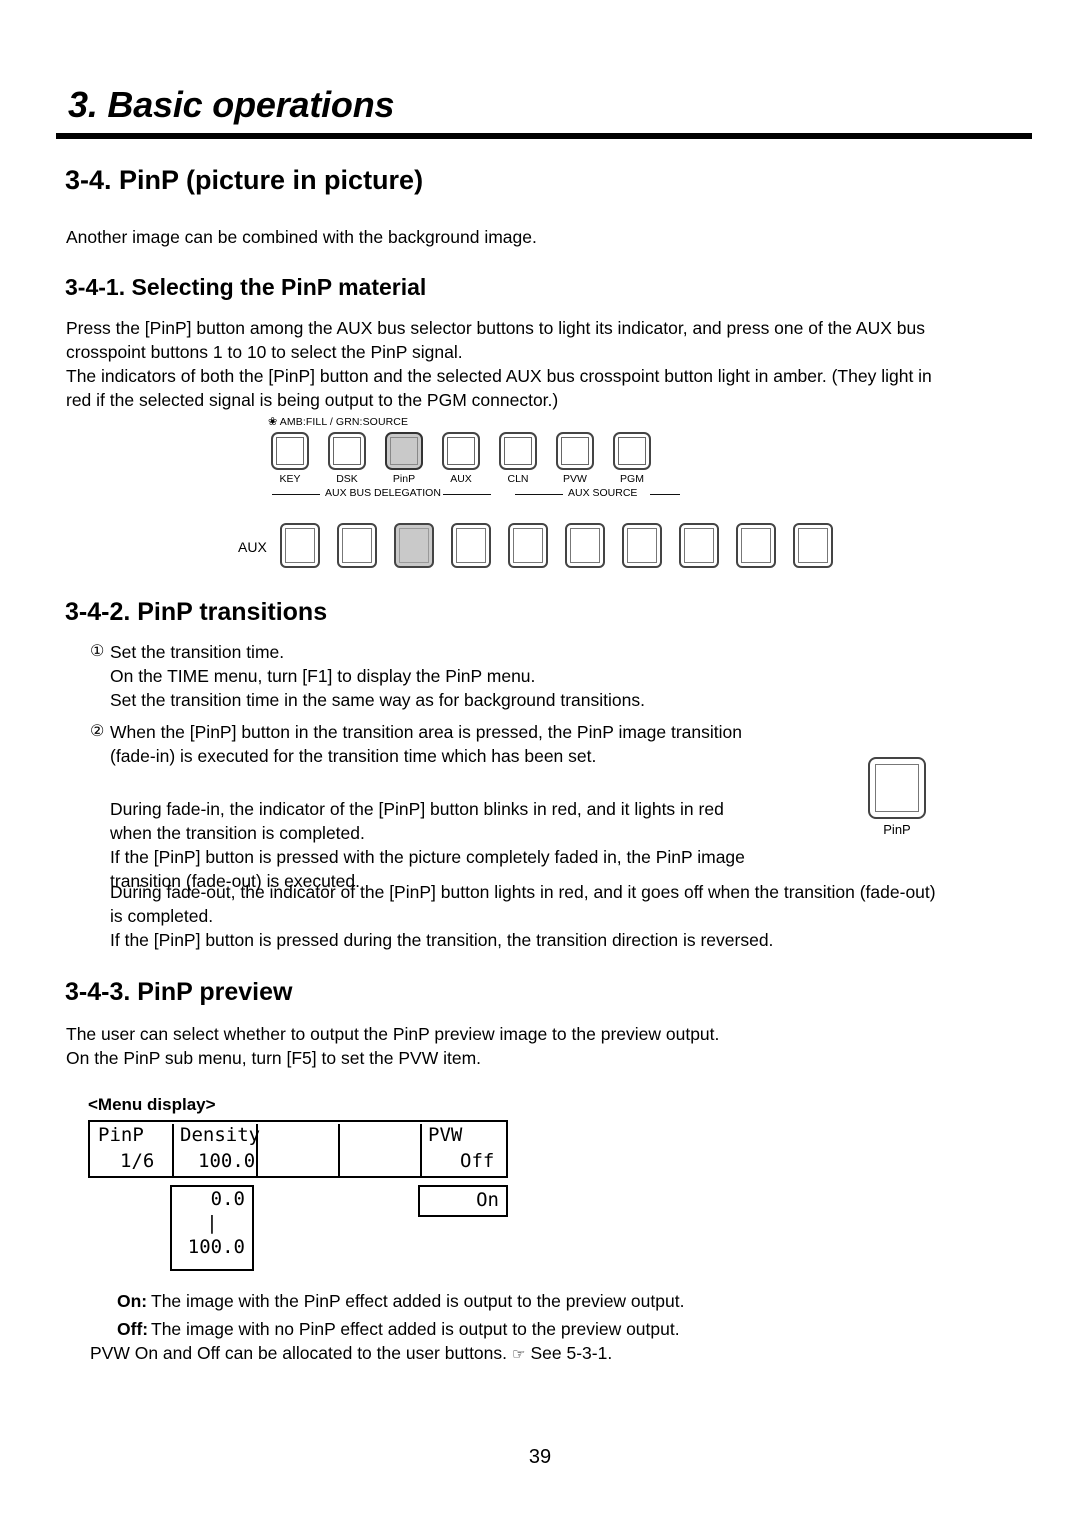  Describe the element at coordinates (162, 916) in the screenshot. I see `paragraph-line: is completed.` at that location.